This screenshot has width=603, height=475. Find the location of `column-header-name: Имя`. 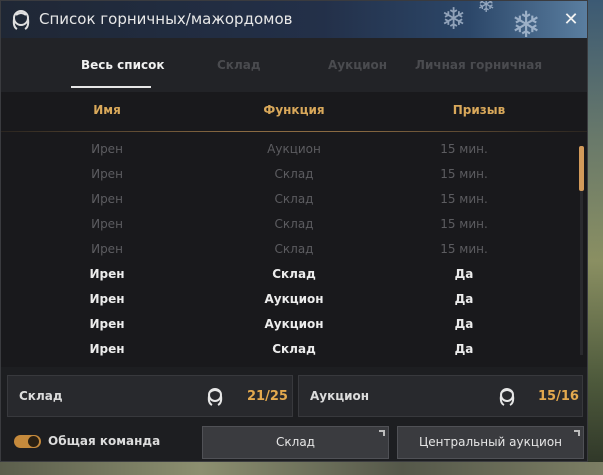

column-header-name: Имя is located at coordinates (107, 110).